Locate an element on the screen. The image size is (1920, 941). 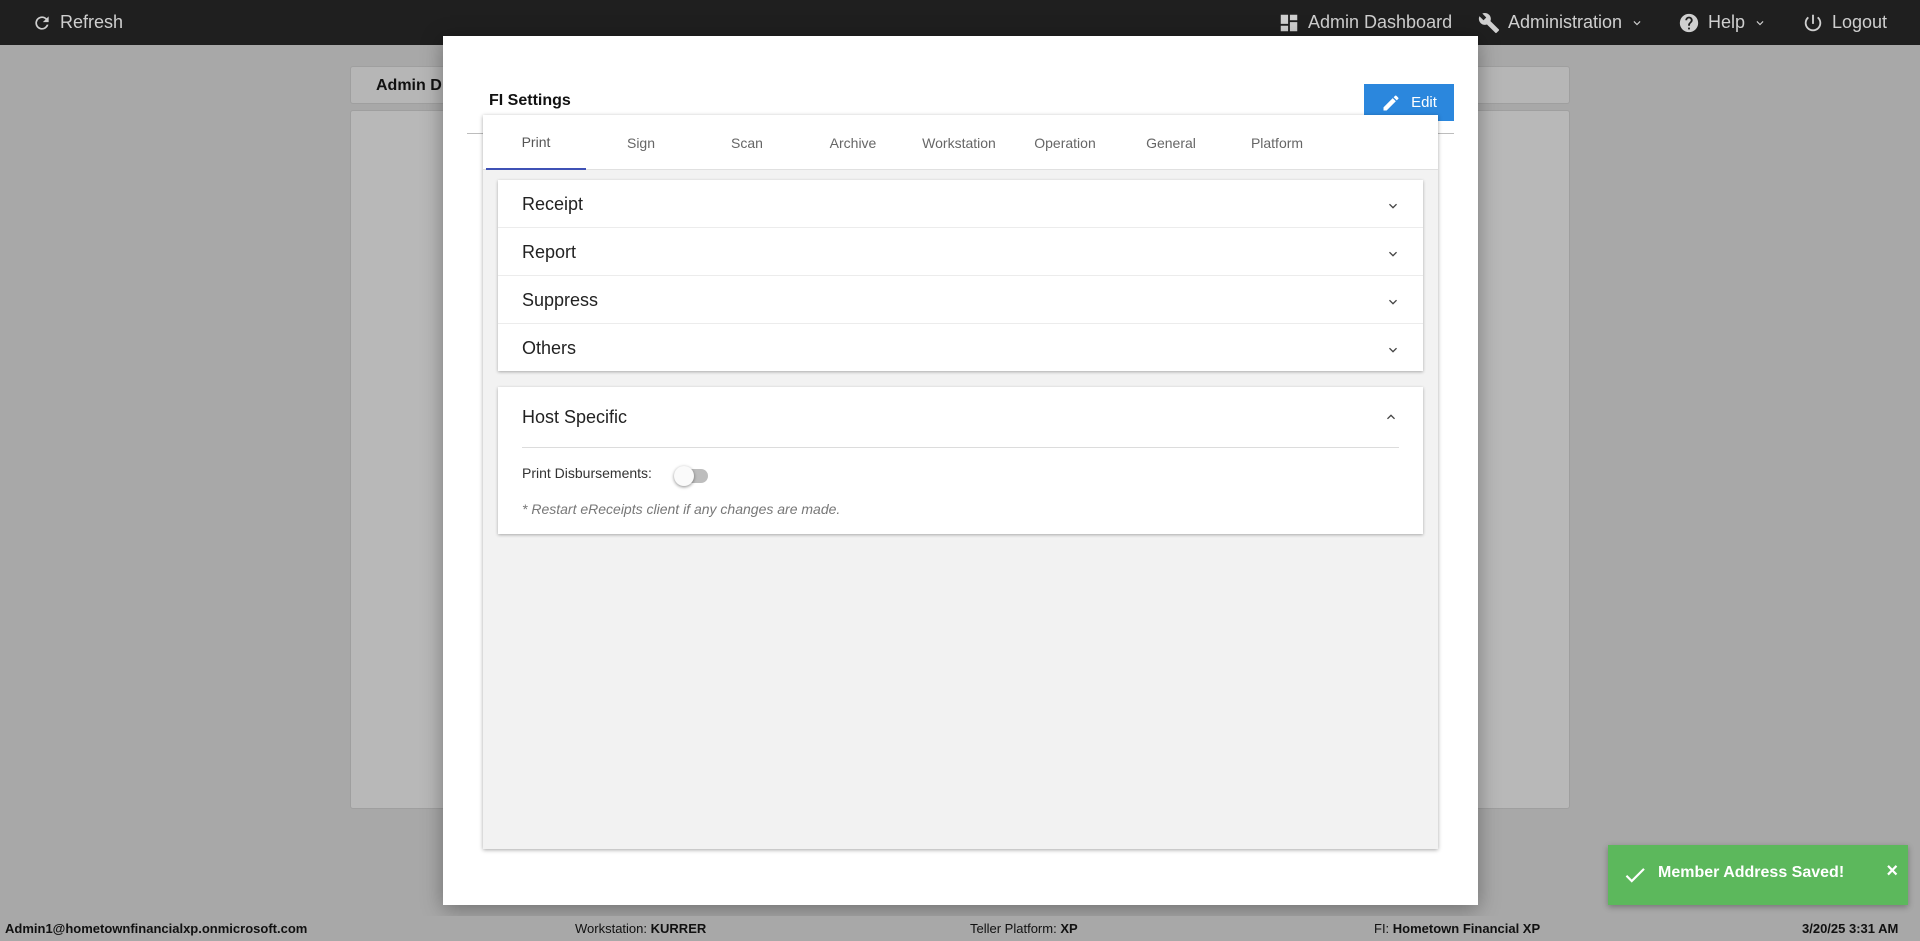
tab-platform: Platform is located at coordinates (1277, 142).